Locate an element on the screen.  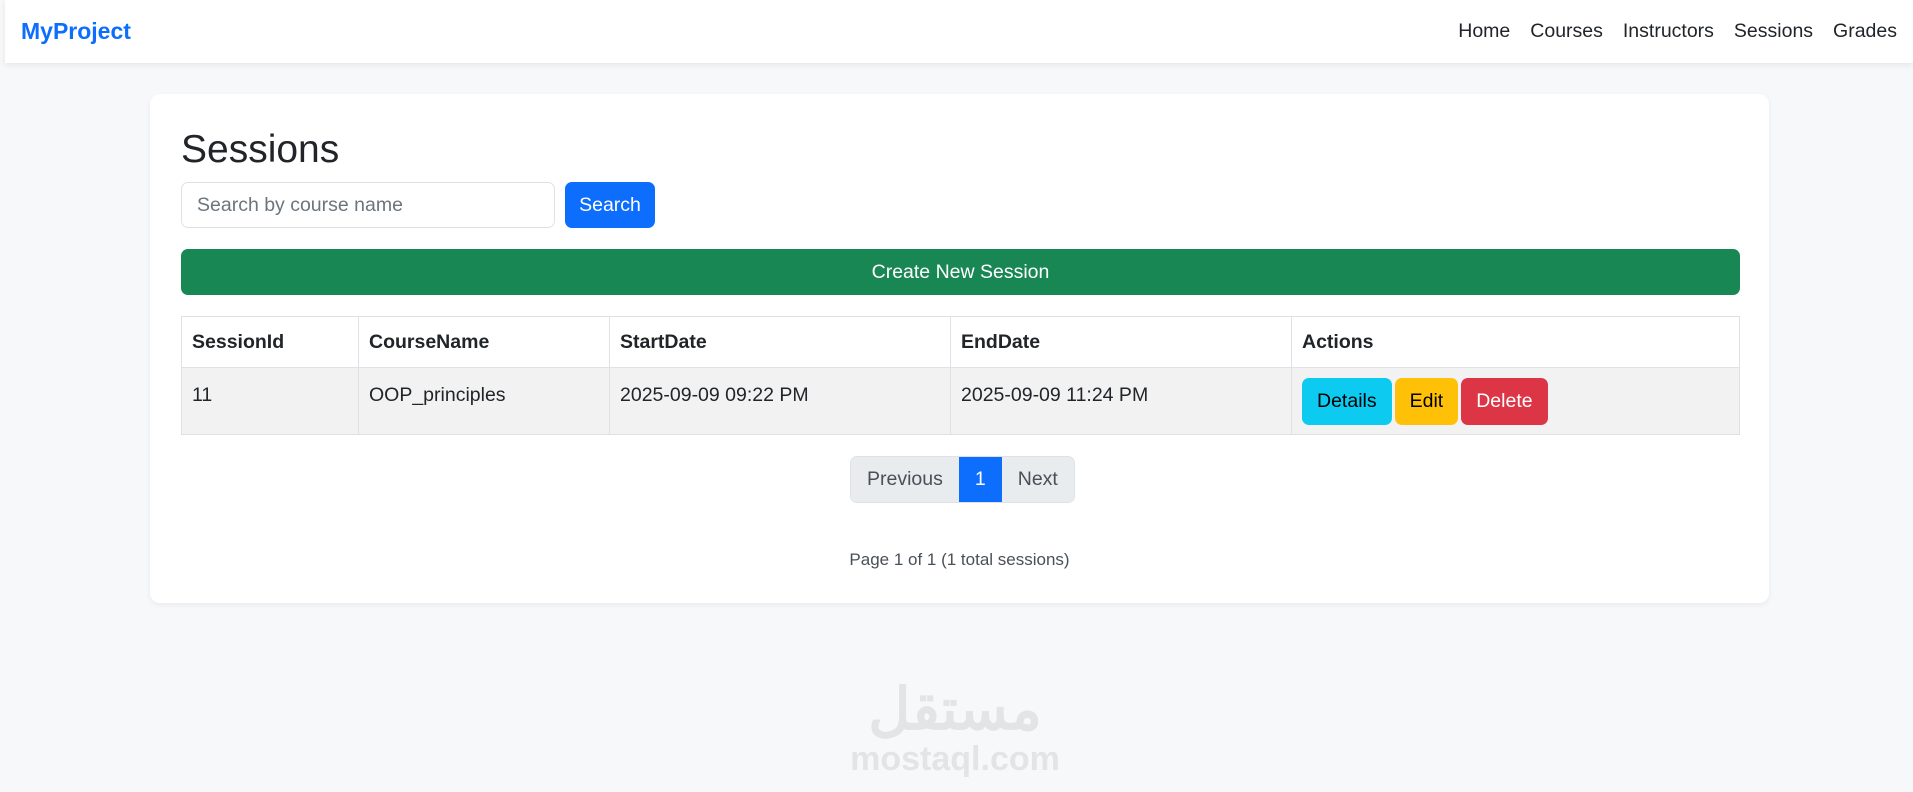
nav-home: Home is located at coordinates (1484, 31).